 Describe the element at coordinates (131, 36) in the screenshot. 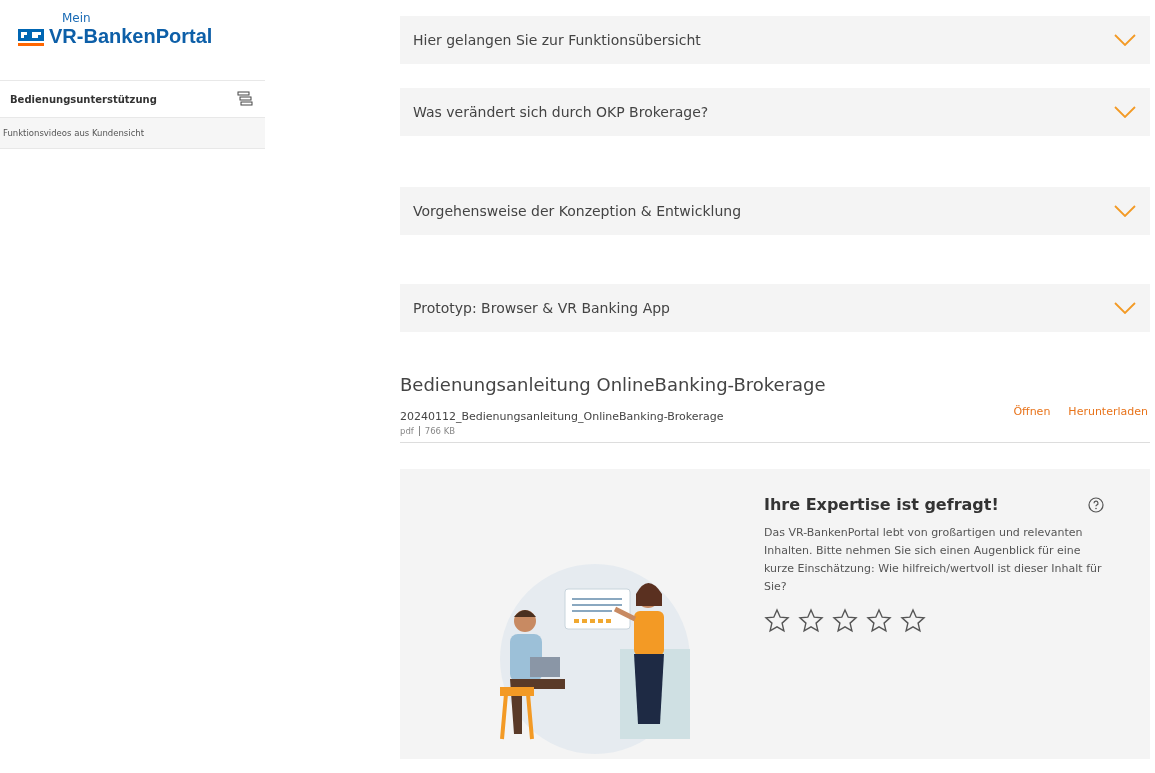

I see `logo-text: VR-BankenPortal` at that location.